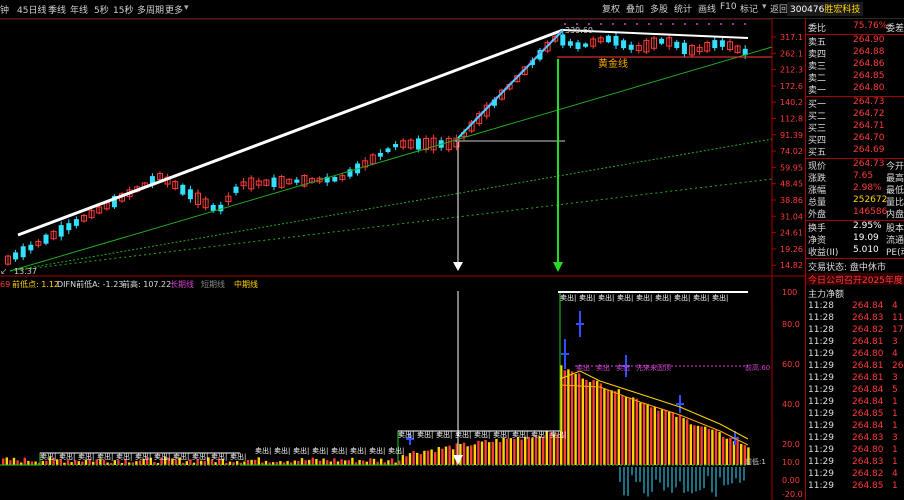  I want to click on stat-row: 涨跌 7.65 最高, so click(856, 177).